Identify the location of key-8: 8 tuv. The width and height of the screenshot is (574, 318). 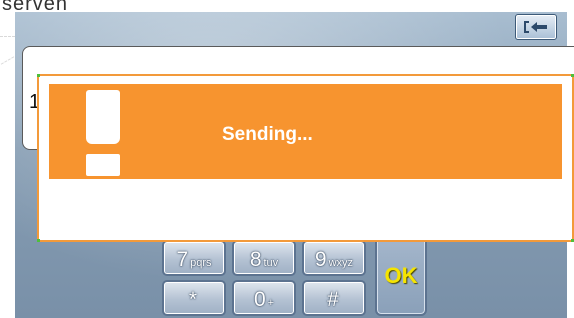
(264, 258).